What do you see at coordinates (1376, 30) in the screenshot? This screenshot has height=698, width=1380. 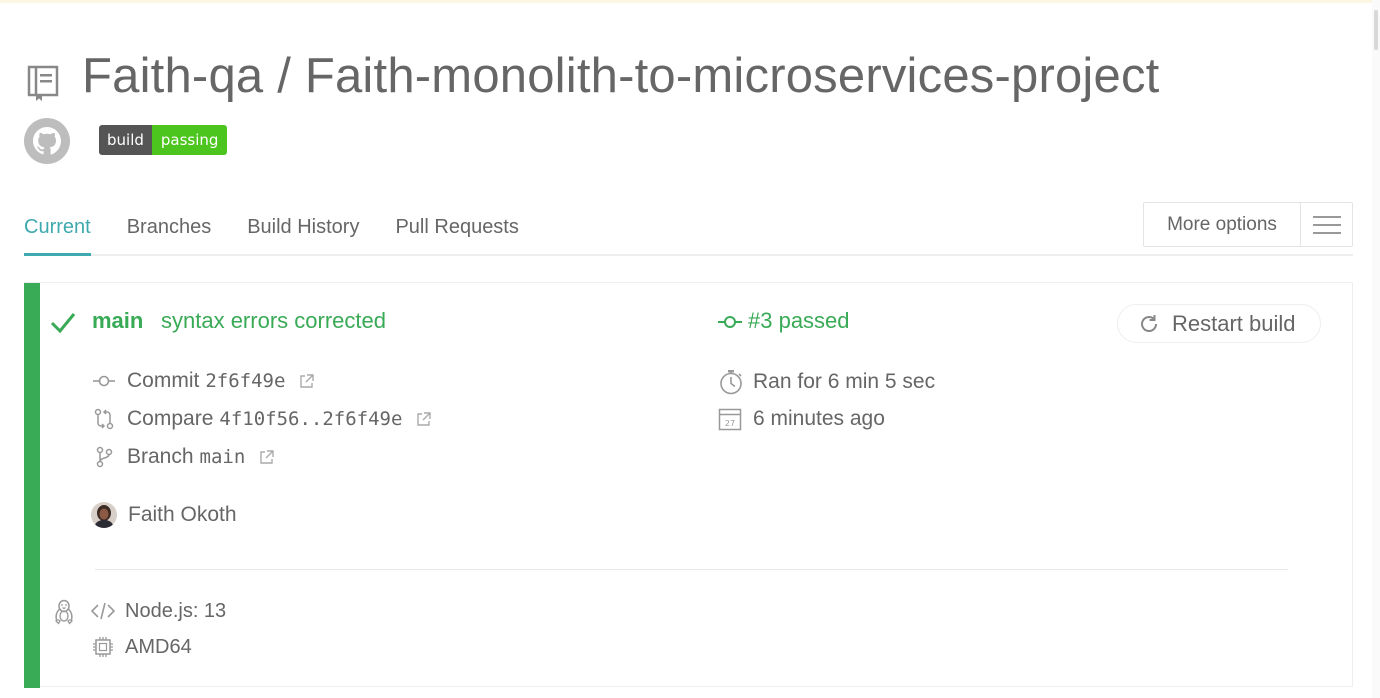 I see `scroll-thumb` at bounding box center [1376, 30].